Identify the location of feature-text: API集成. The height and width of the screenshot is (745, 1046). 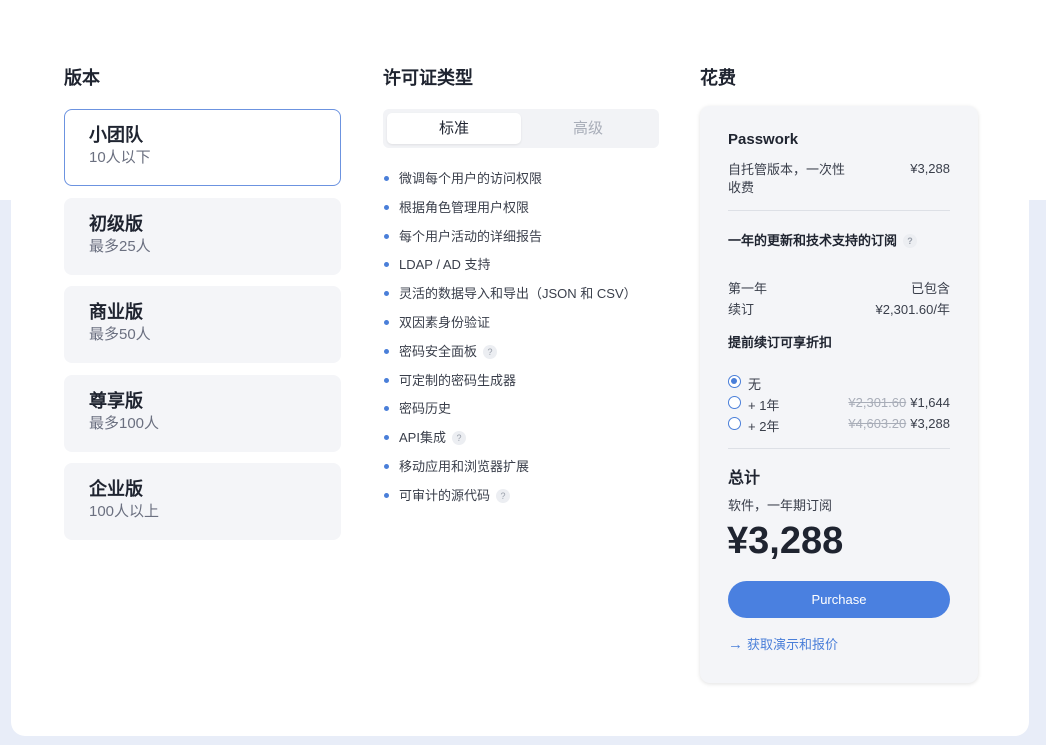
(422, 438).